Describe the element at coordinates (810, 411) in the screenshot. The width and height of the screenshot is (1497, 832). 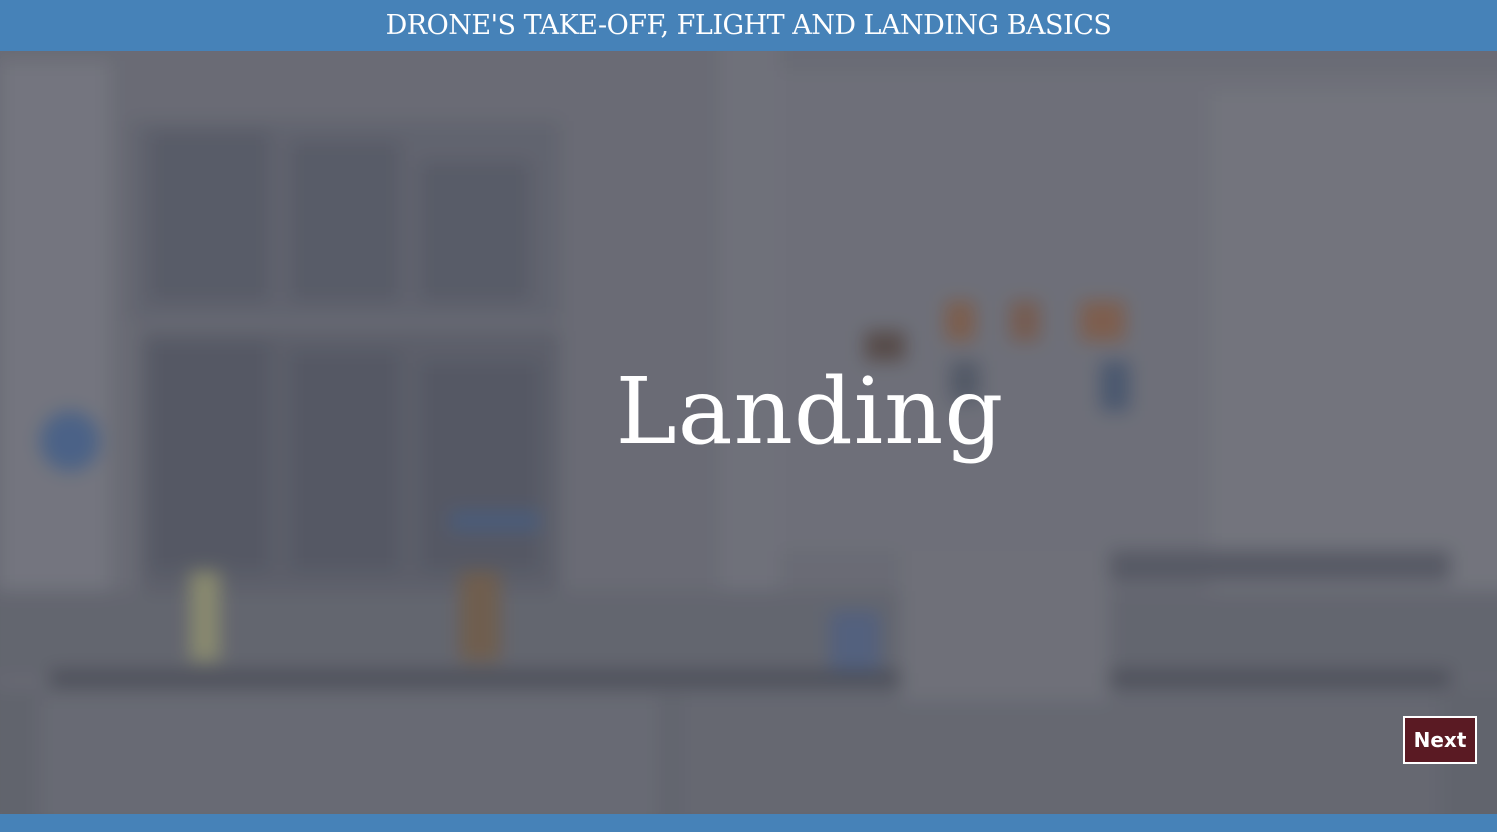
I see `slide-title: Landing` at that location.